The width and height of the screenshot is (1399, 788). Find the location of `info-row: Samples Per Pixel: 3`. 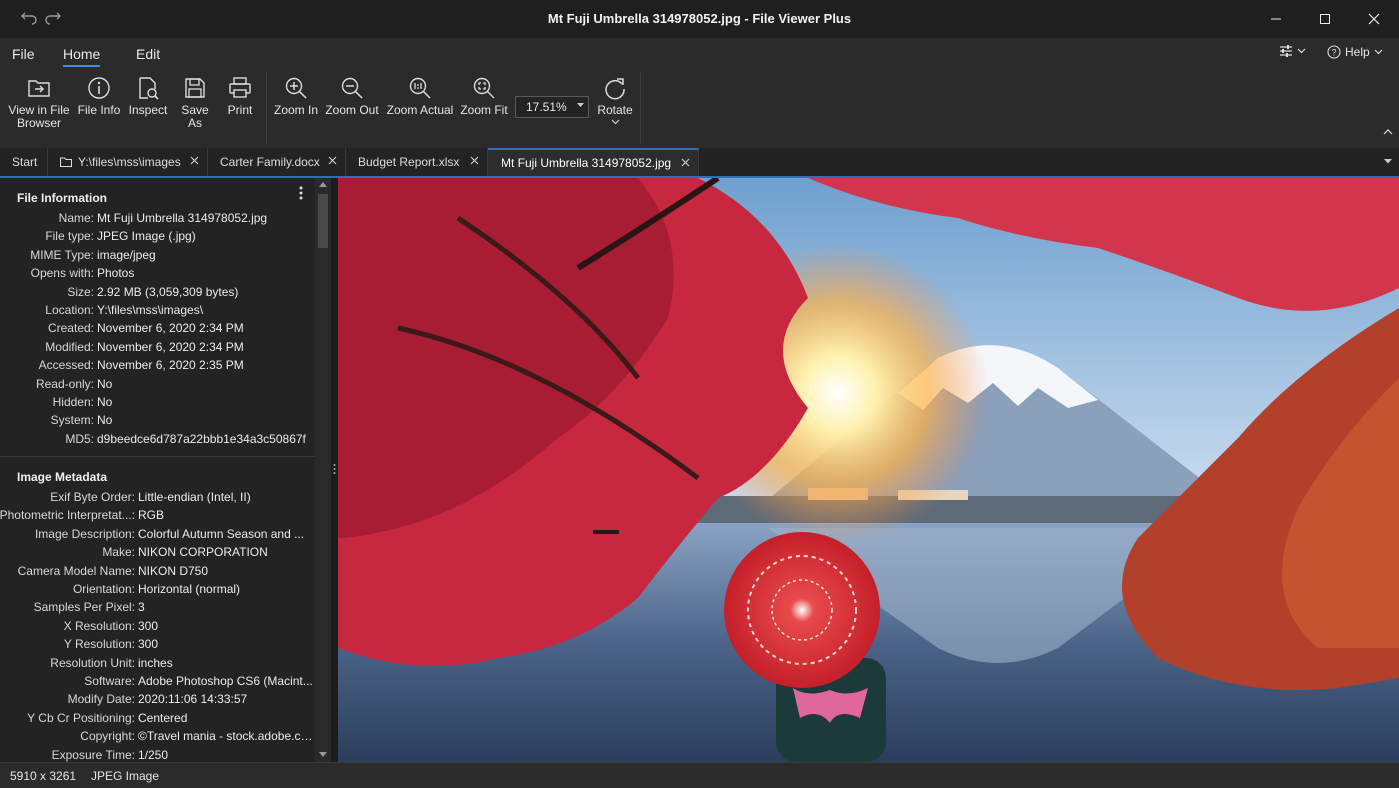

info-row: Samples Per Pixel: 3 is located at coordinates (157, 609).